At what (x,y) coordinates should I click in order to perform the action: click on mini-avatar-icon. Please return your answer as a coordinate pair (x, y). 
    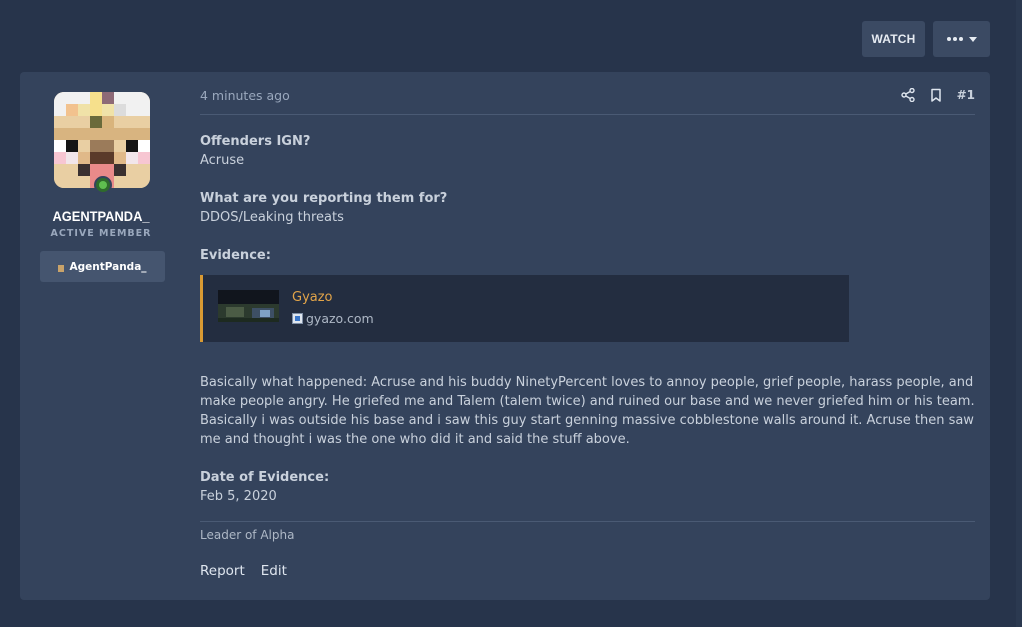
    Looking at the image, I should click on (61, 268).